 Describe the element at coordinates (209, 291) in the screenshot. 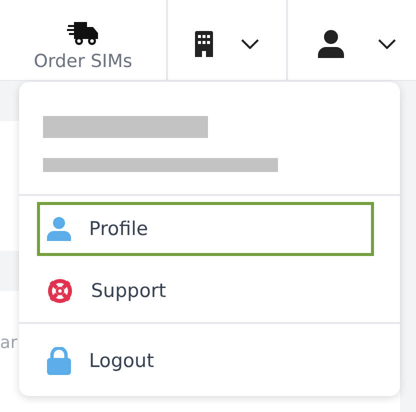

I see `menu-item: Support` at that location.